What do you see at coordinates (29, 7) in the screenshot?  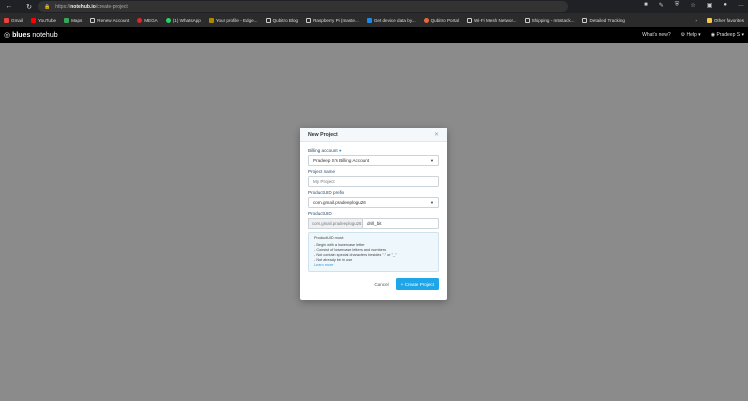 I see `refresh-icon: ↻` at bounding box center [29, 7].